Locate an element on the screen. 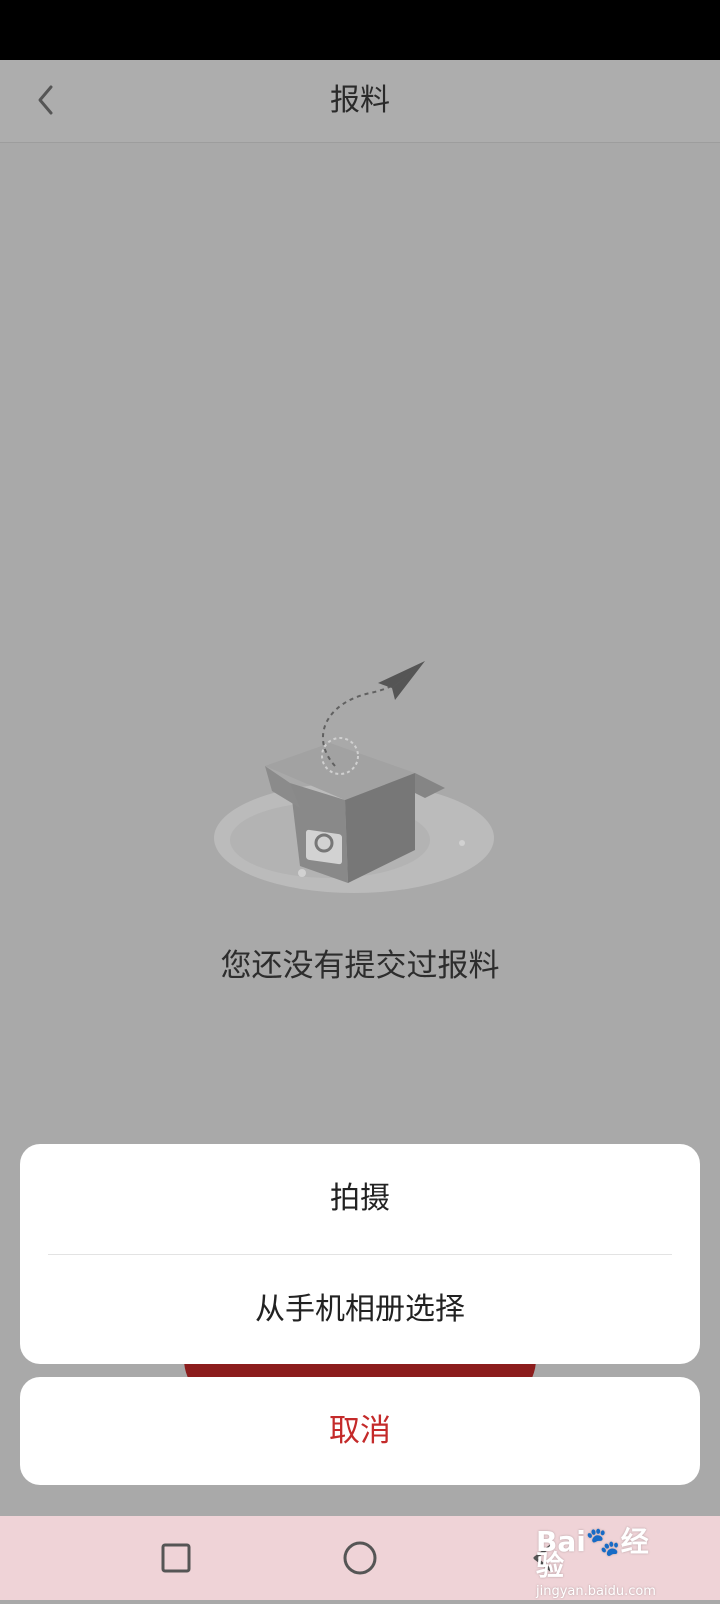 The height and width of the screenshot is (1604, 720). app-header: 报料 is located at coordinates (360, 101).